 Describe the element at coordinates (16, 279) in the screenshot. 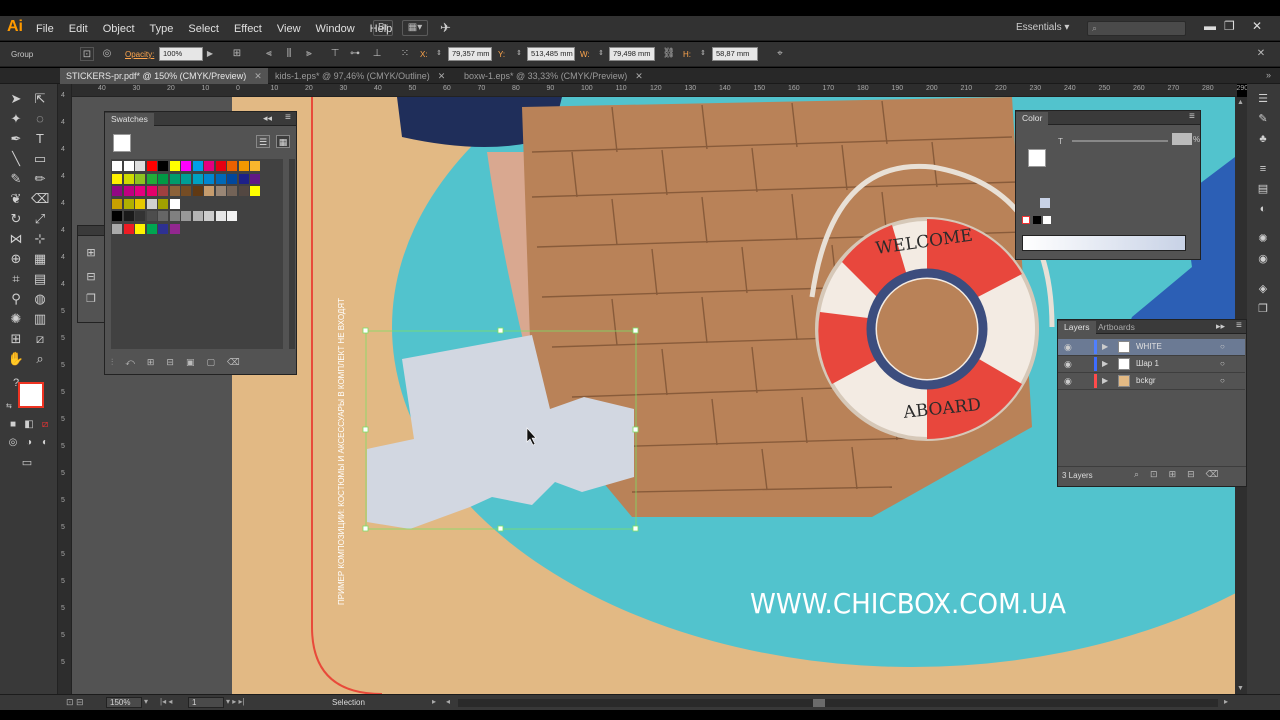

I see `mesh-tool-icon: ⌗` at that location.